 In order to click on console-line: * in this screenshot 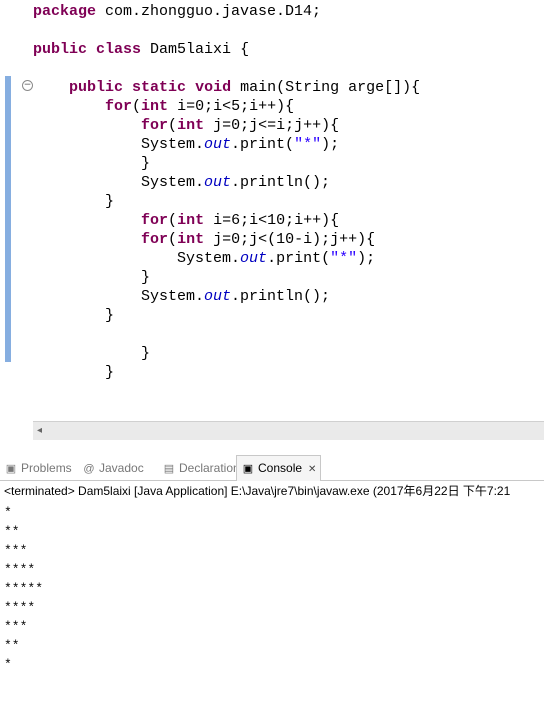, I will do `click(8, 512)`.